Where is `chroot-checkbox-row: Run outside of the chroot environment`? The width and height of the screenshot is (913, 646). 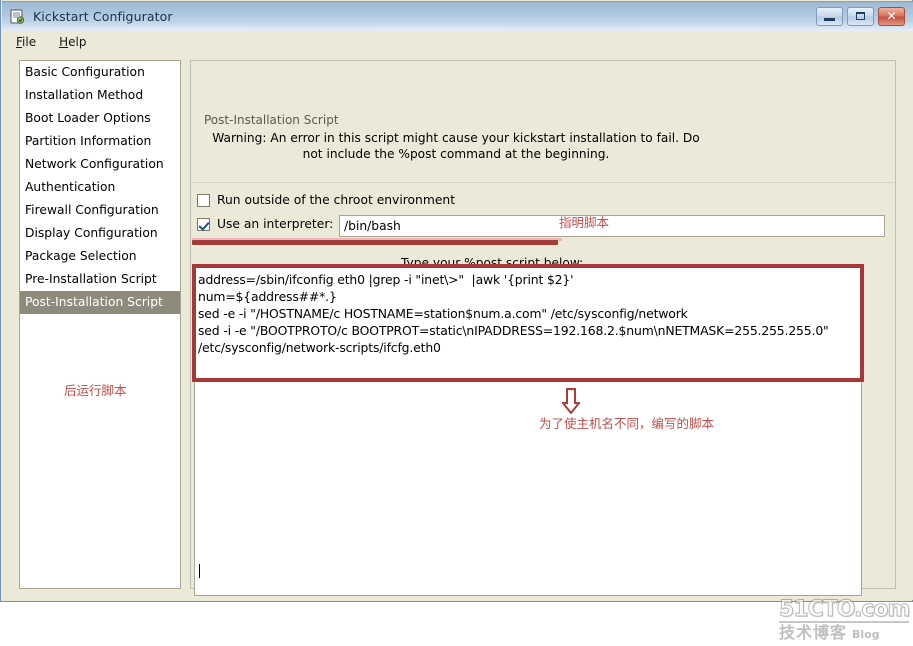 chroot-checkbox-row: Run outside of the chroot environment is located at coordinates (326, 200).